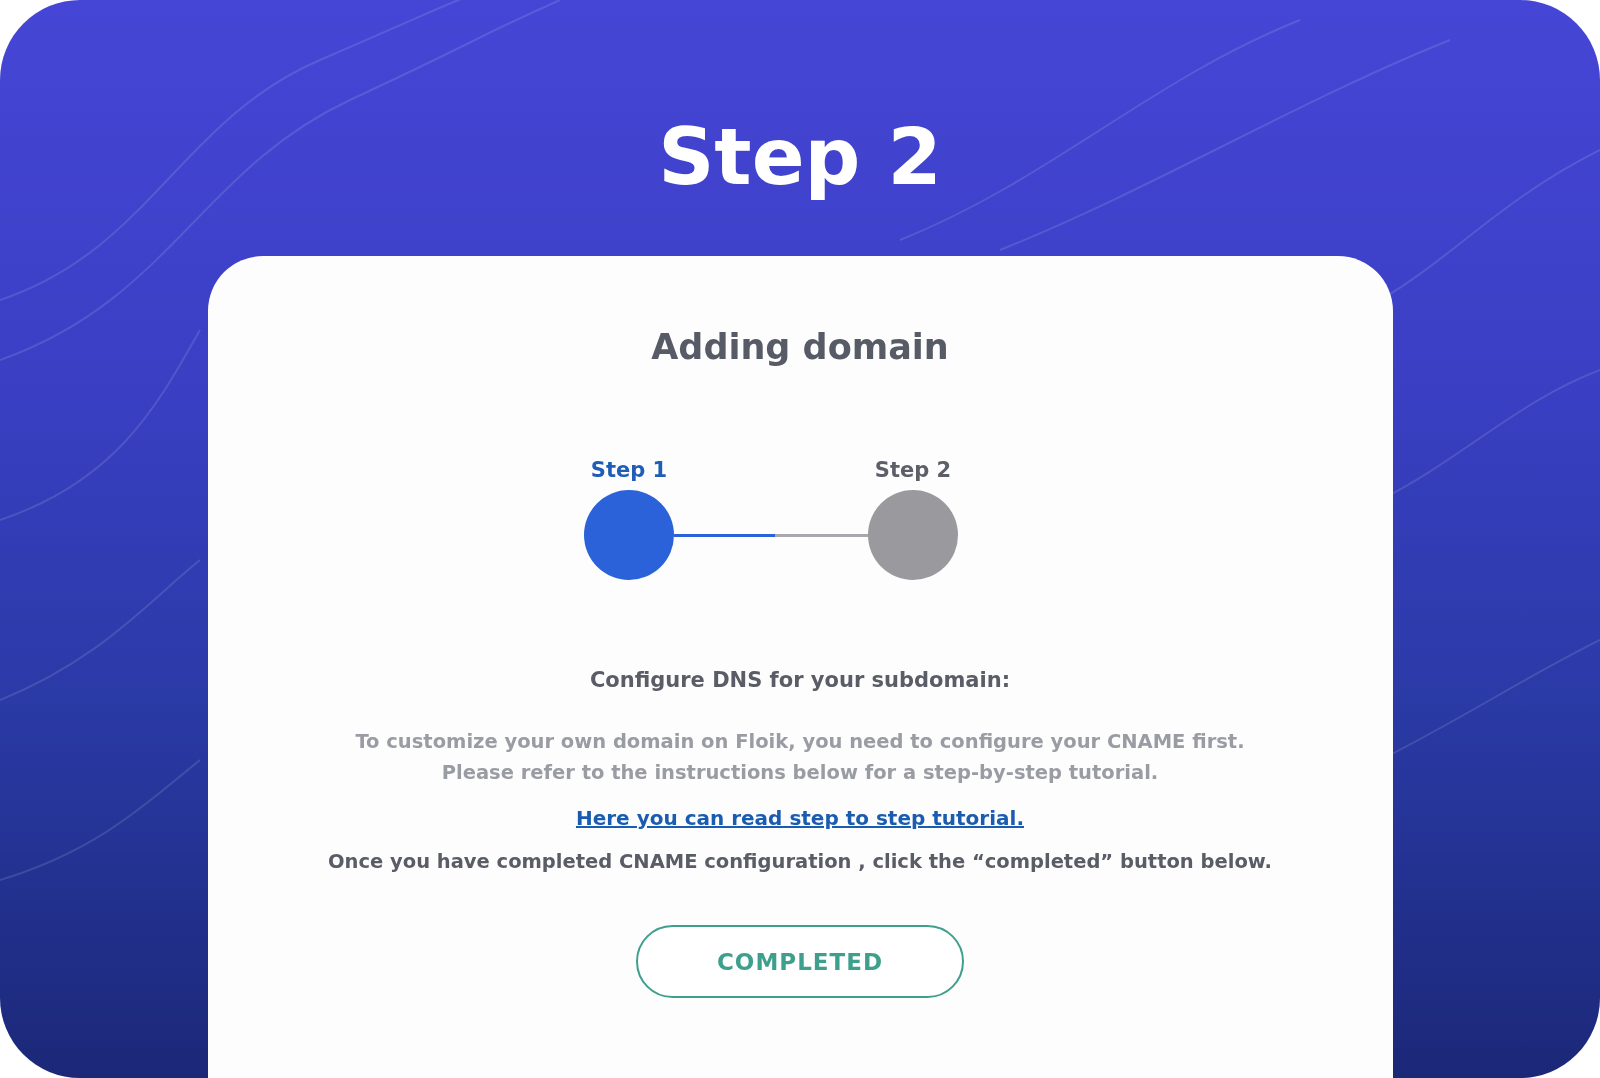  What do you see at coordinates (800, 742) in the screenshot?
I see `description-text: To customize your own domain on Floik, you need to configure your CNAME first.` at bounding box center [800, 742].